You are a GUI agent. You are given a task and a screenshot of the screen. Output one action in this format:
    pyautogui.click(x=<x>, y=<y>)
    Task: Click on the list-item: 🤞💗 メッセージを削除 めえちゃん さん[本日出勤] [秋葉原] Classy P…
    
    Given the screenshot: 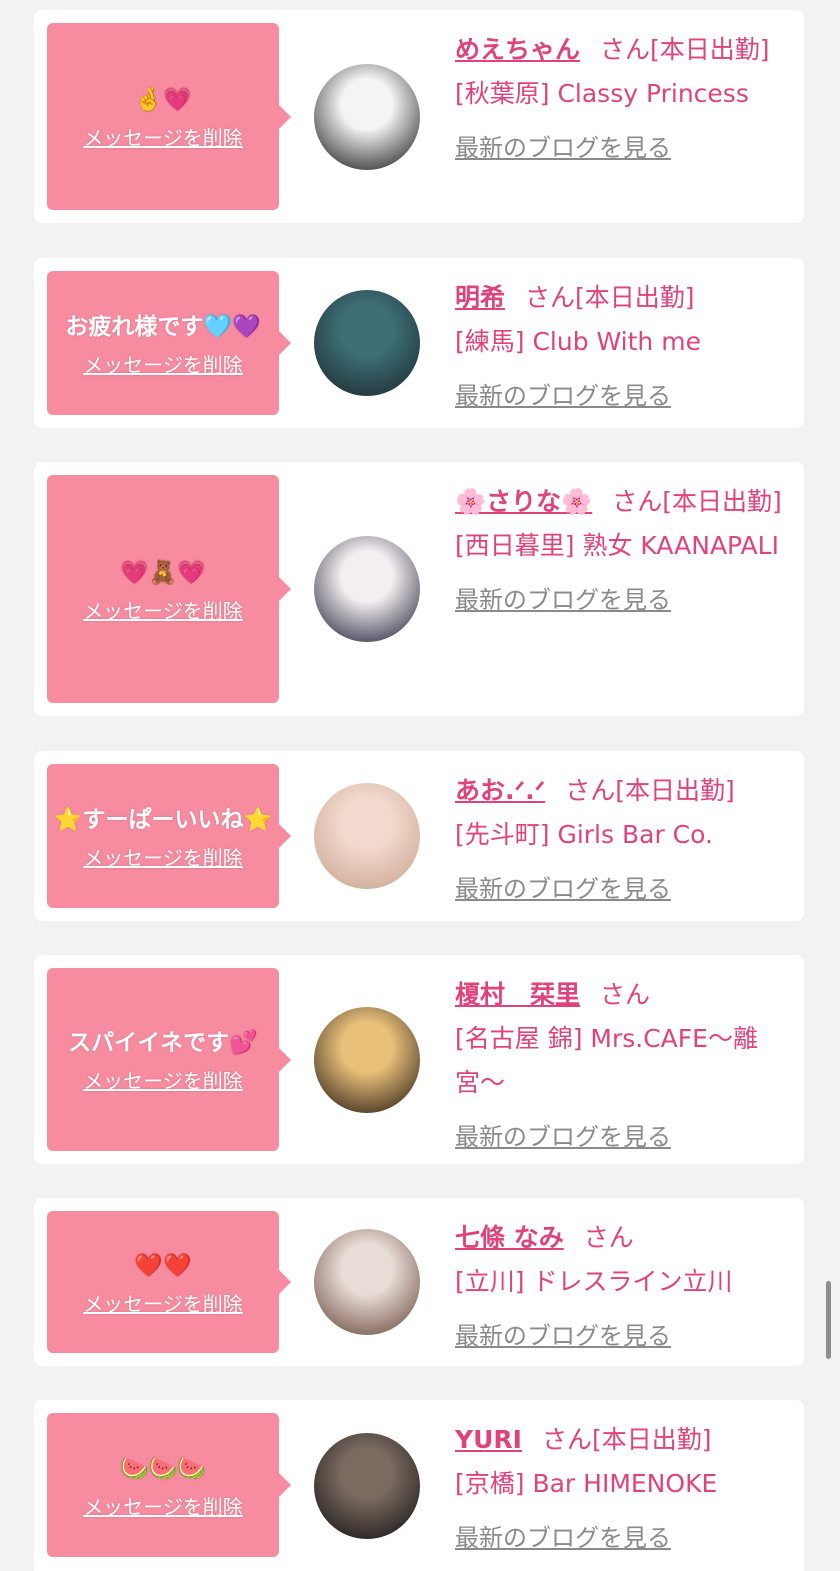 What is the action you would take?
    pyautogui.click(x=419, y=116)
    